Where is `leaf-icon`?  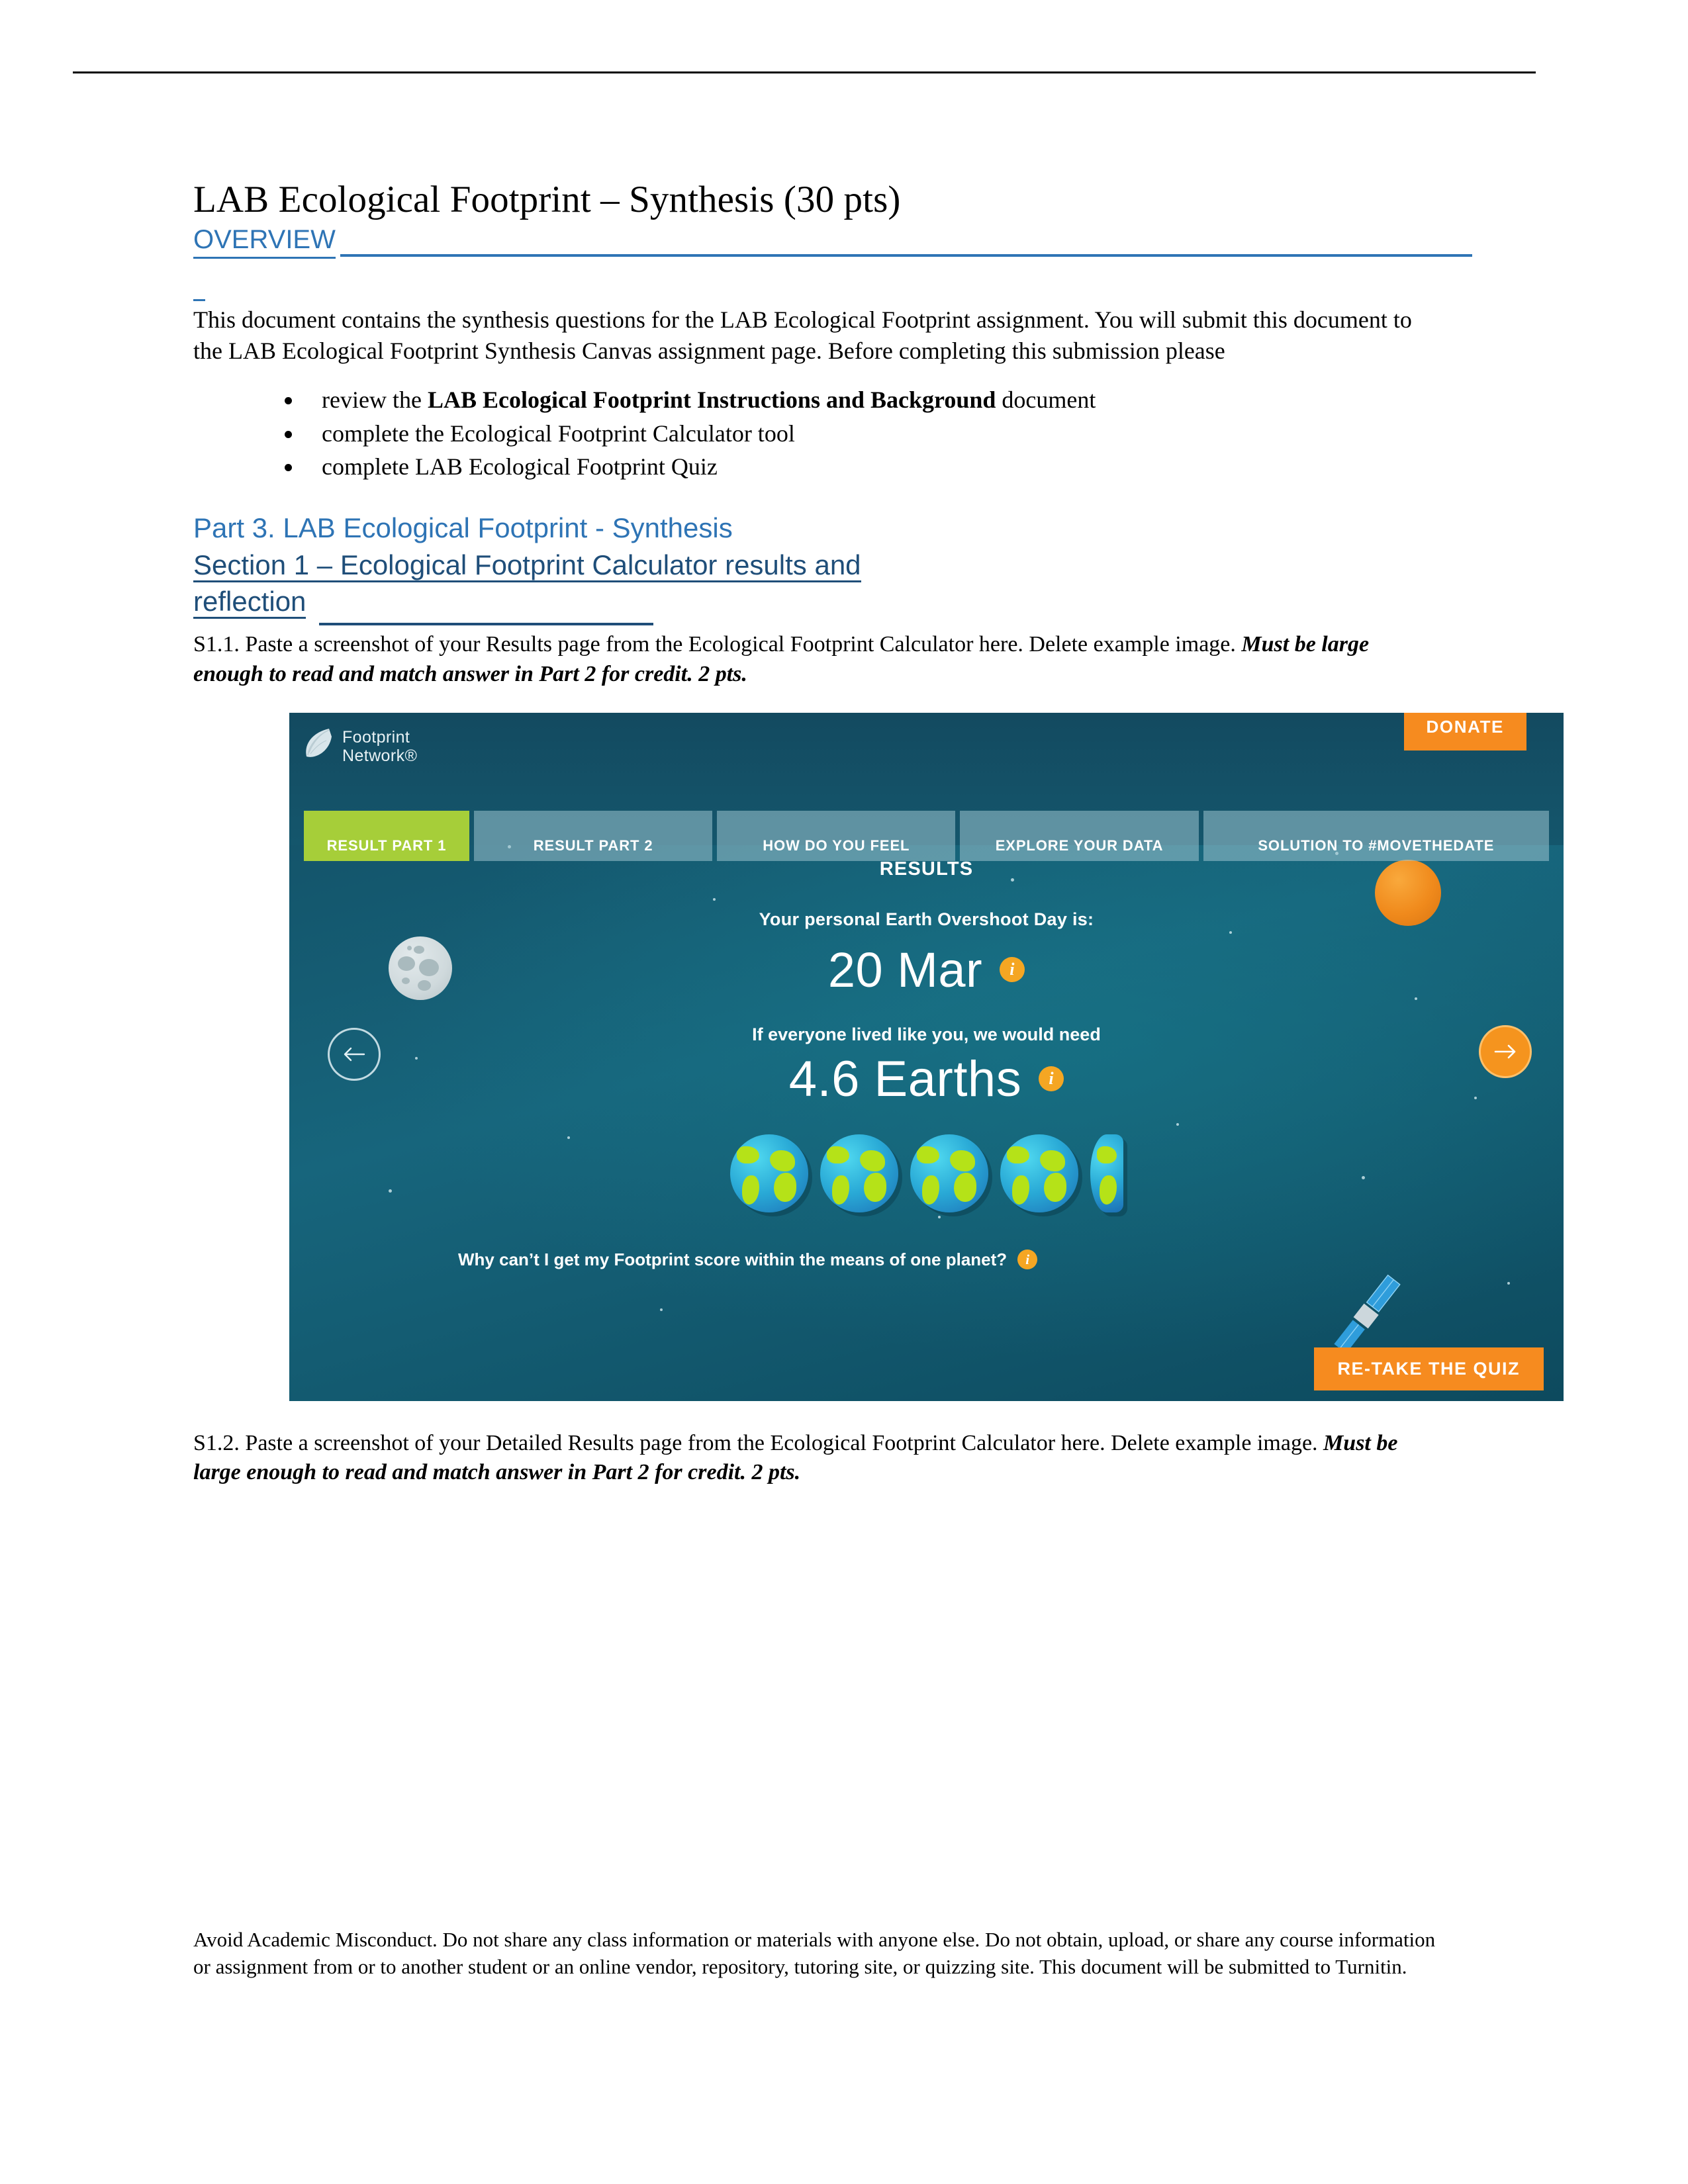 leaf-icon is located at coordinates (319, 742).